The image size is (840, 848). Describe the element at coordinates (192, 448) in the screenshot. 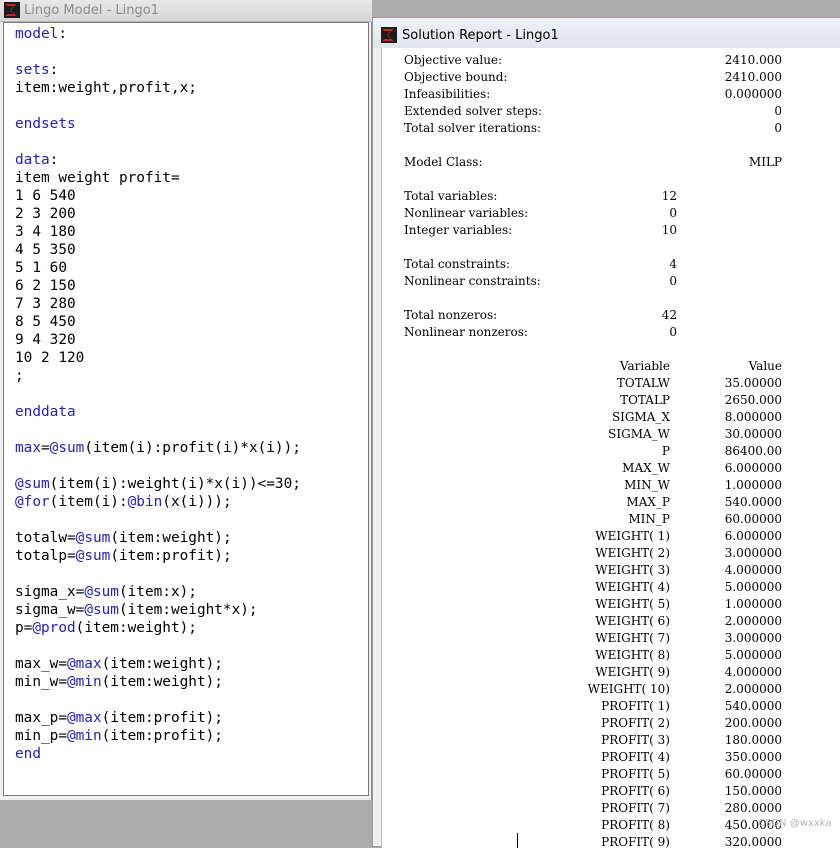

I see `code-text: (item(i):profit(i)*x(i));` at that location.